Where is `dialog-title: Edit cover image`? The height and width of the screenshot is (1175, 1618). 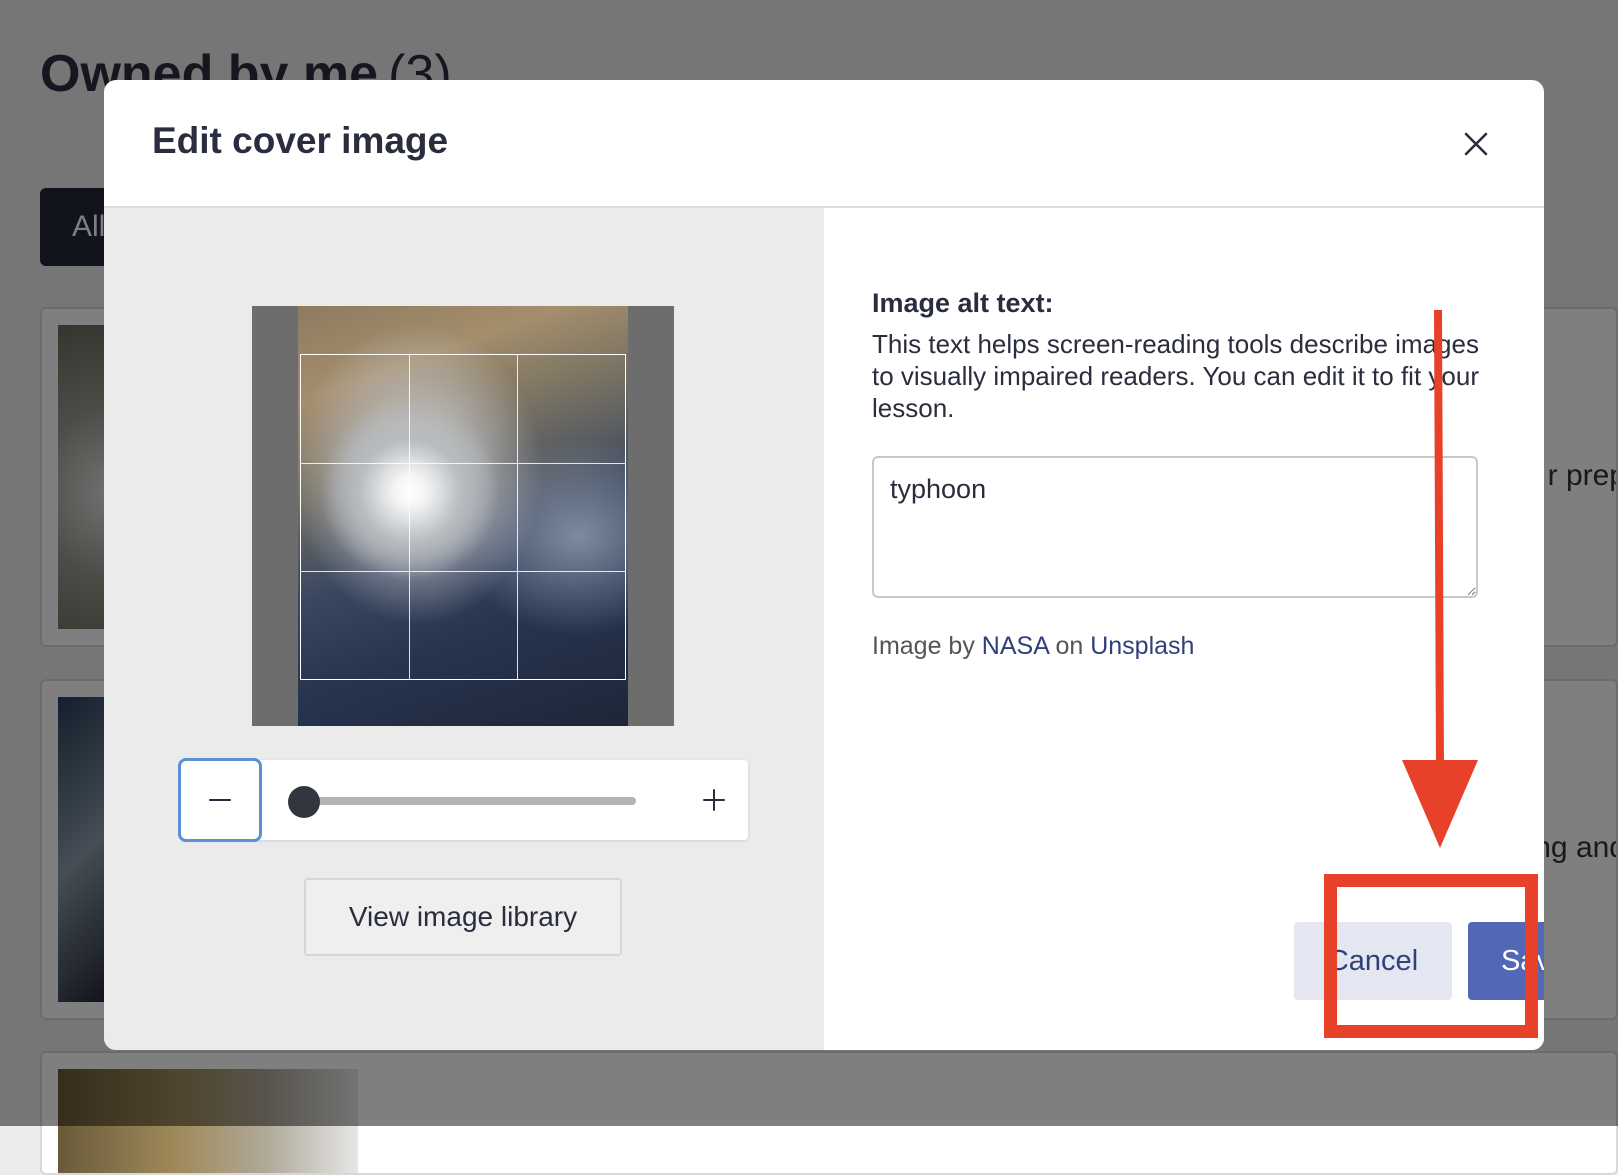
dialog-title: Edit cover image is located at coordinates (300, 140).